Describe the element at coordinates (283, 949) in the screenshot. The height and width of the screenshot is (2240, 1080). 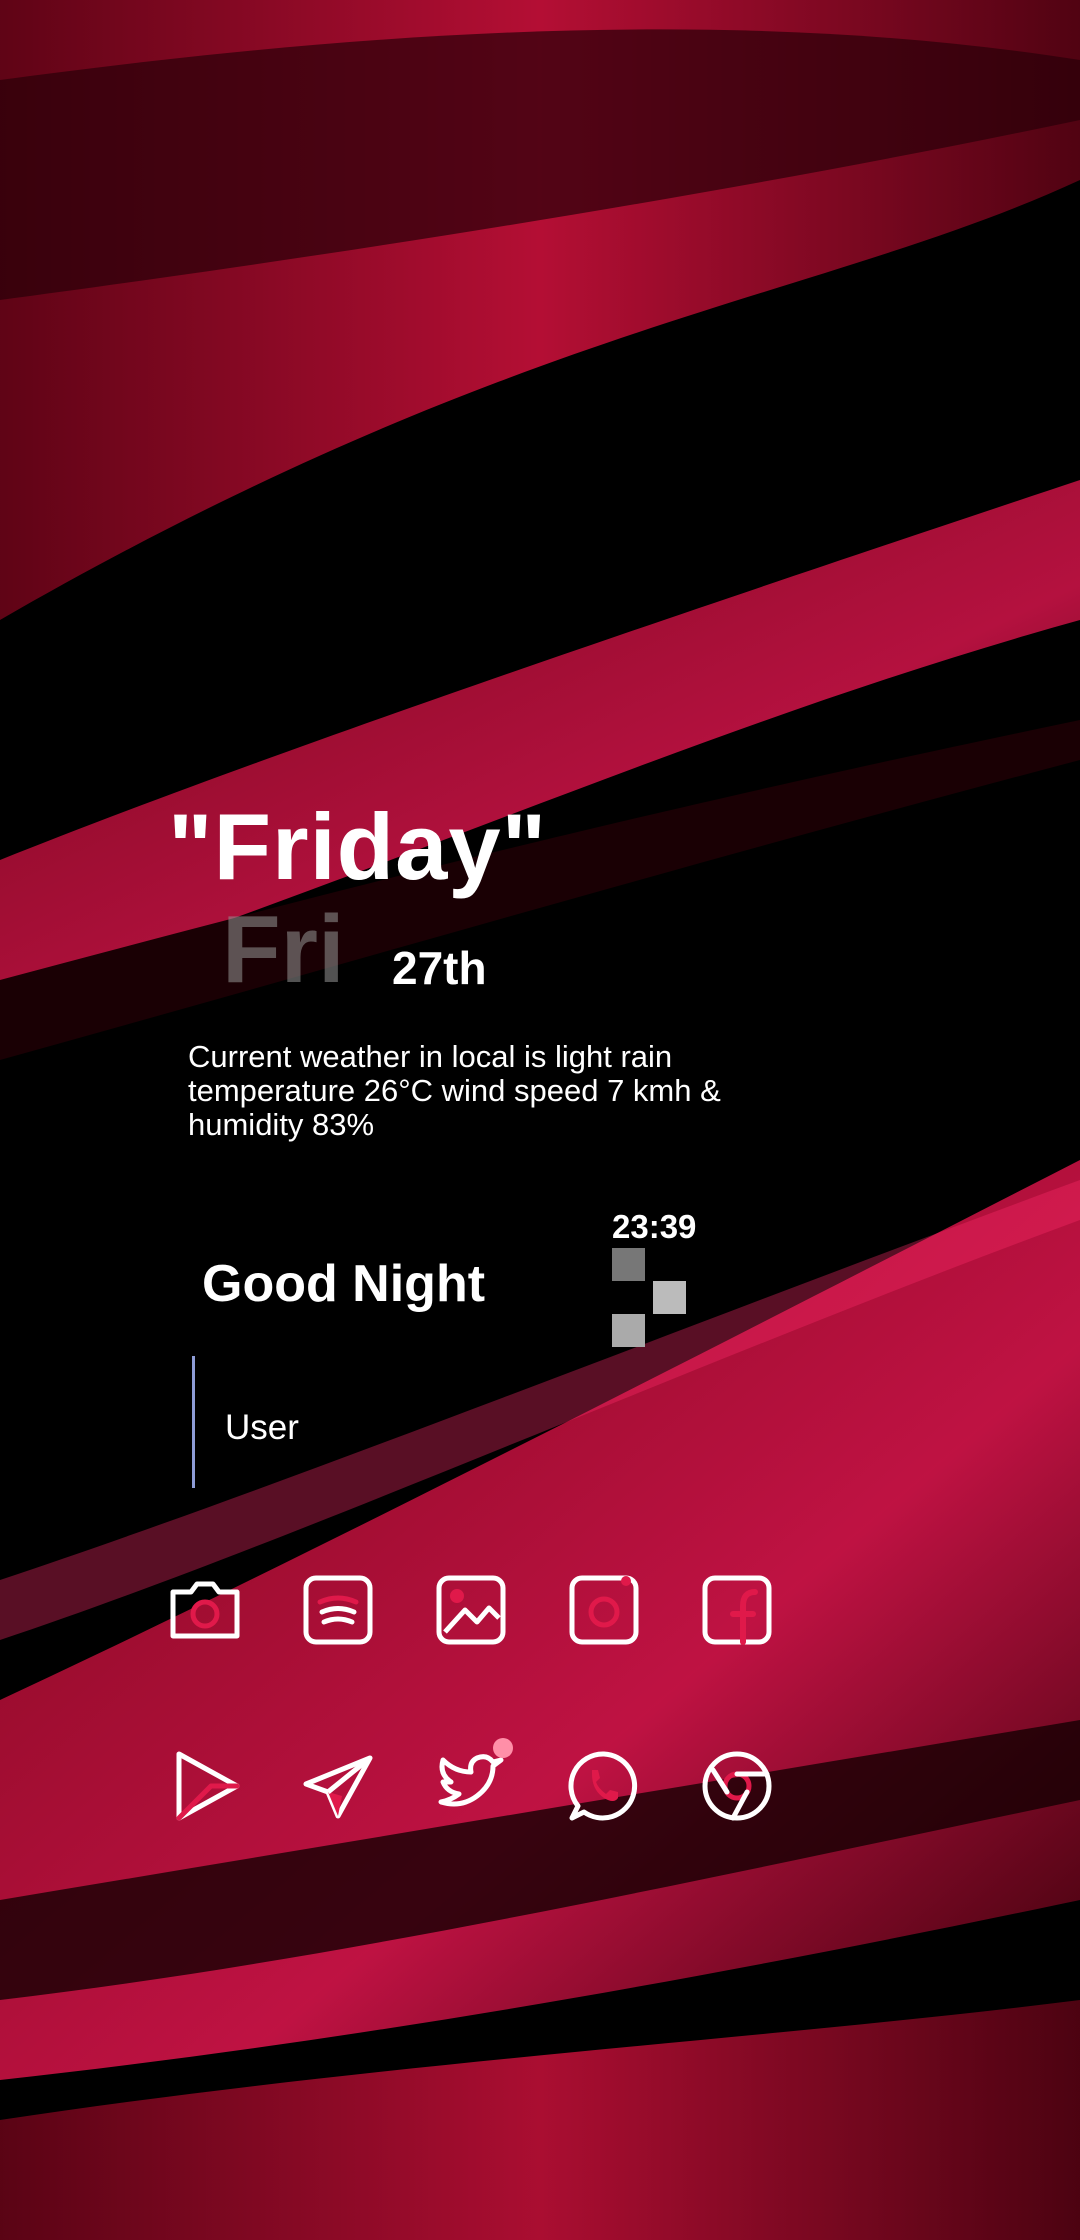
I see `day-short-label: Fri` at that location.